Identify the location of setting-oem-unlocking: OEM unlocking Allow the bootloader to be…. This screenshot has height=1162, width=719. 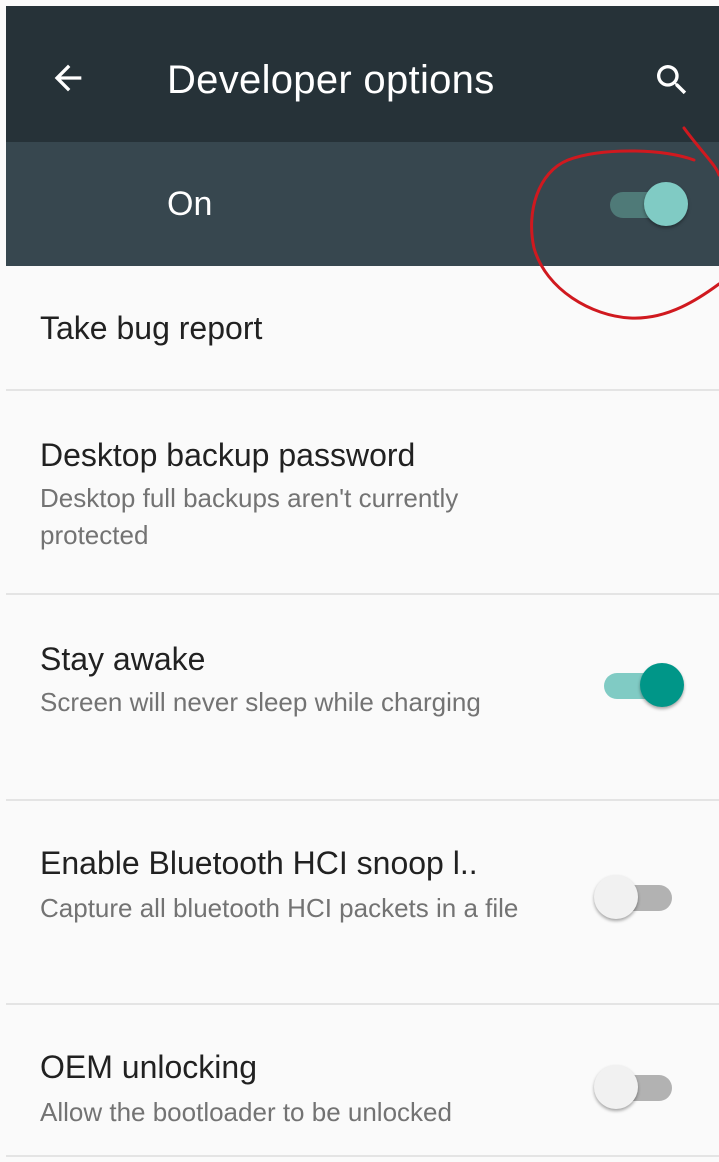
(359, 1073).